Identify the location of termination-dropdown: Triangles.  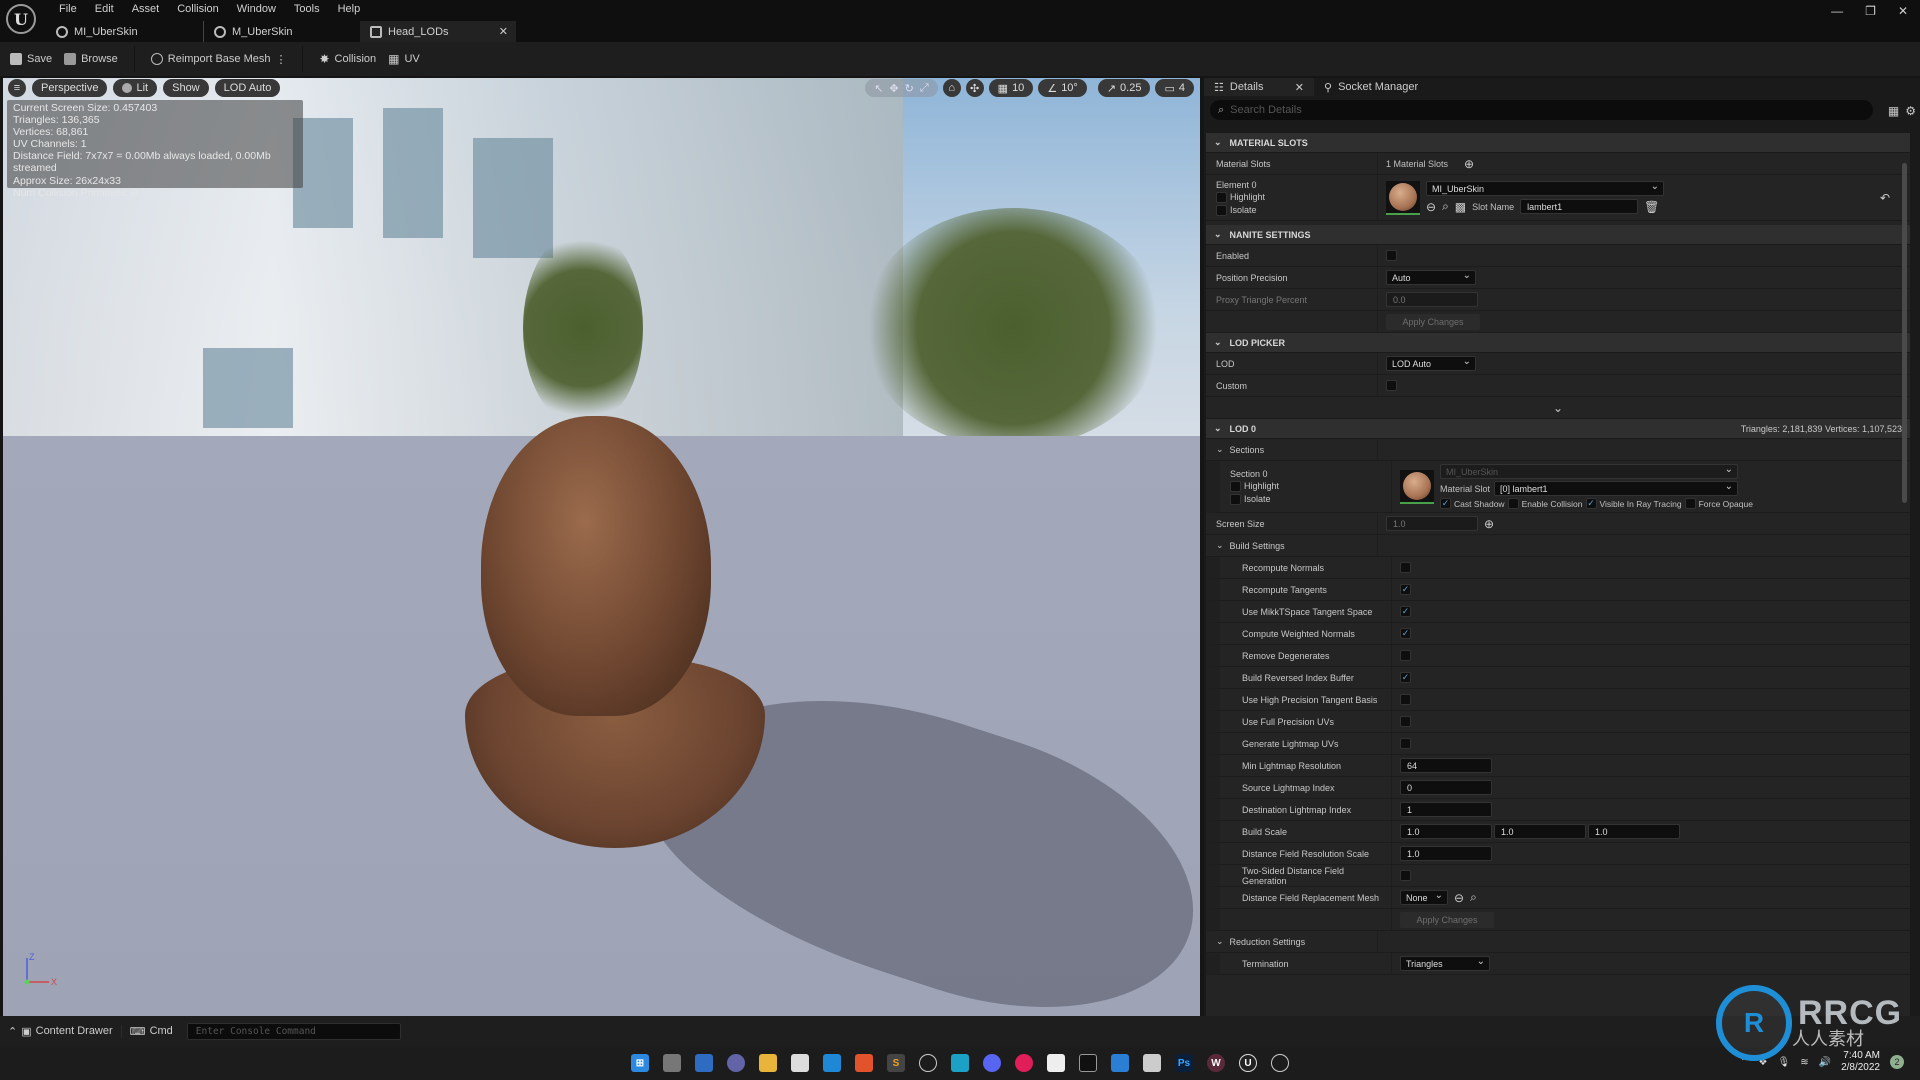
(1445, 963).